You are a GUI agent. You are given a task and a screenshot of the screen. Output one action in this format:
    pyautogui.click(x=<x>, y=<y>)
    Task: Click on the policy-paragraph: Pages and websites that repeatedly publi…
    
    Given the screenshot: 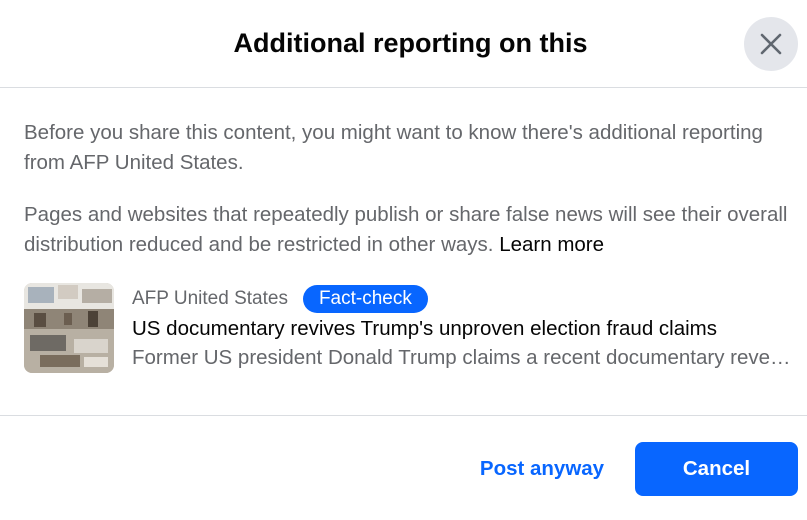 What is the action you would take?
    pyautogui.click(x=411, y=230)
    